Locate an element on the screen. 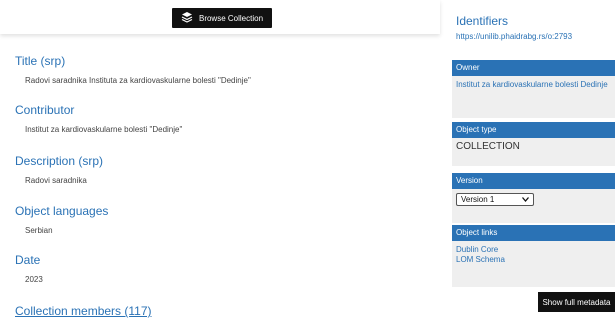 Image resolution: width=615 pixels, height=318 pixels. owner-heading: Owner is located at coordinates (533, 68).